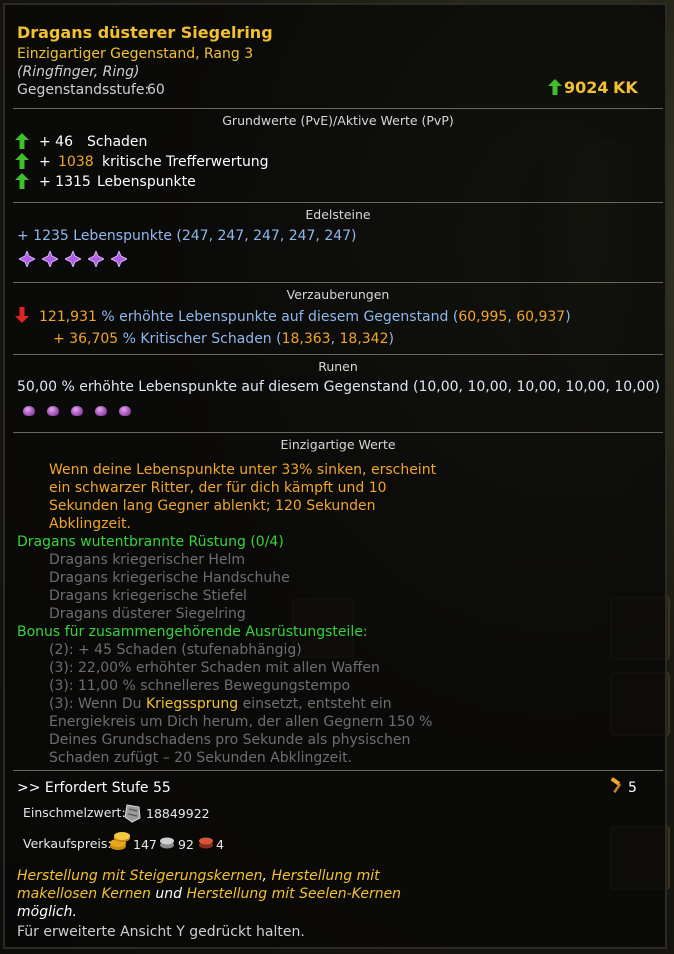 This screenshot has width=674, height=954. What do you see at coordinates (45, 162) in the screenshot?
I see `base-stat-prefix: +` at bounding box center [45, 162].